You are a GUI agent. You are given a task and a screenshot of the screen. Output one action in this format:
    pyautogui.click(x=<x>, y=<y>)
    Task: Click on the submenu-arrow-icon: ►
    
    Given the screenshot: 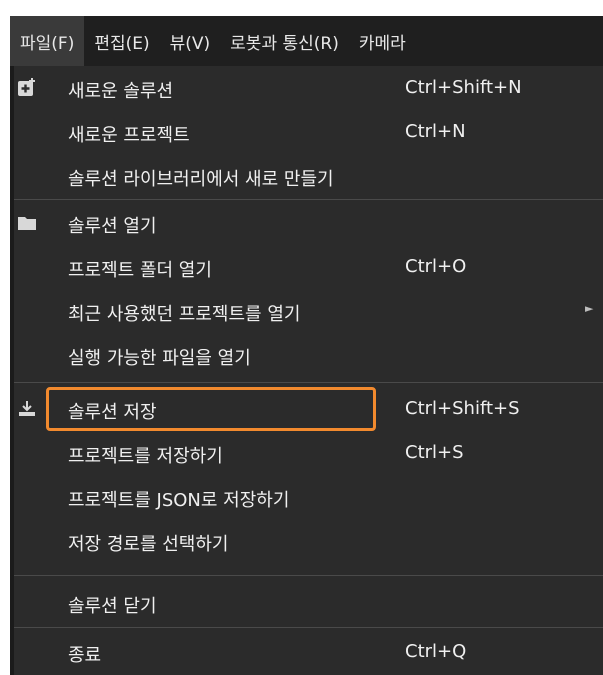 What is the action you would take?
    pyautogui.click(x=589, y=308)
    